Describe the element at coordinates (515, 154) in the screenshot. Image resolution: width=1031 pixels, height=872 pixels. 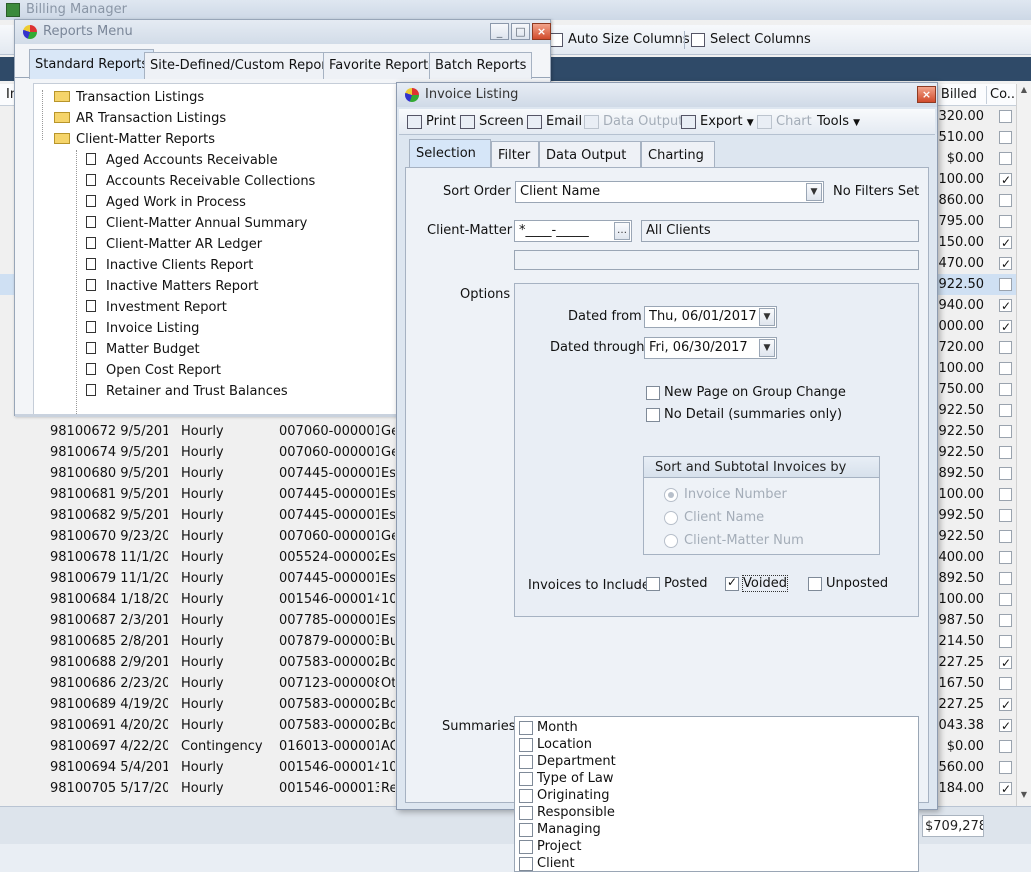
I see `tab-filter: Filter` at that location.